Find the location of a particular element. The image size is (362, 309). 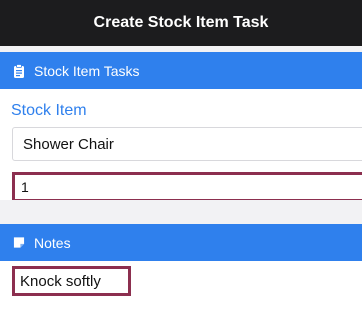

quantity-value: 1 is located at coordinates (25, 187).